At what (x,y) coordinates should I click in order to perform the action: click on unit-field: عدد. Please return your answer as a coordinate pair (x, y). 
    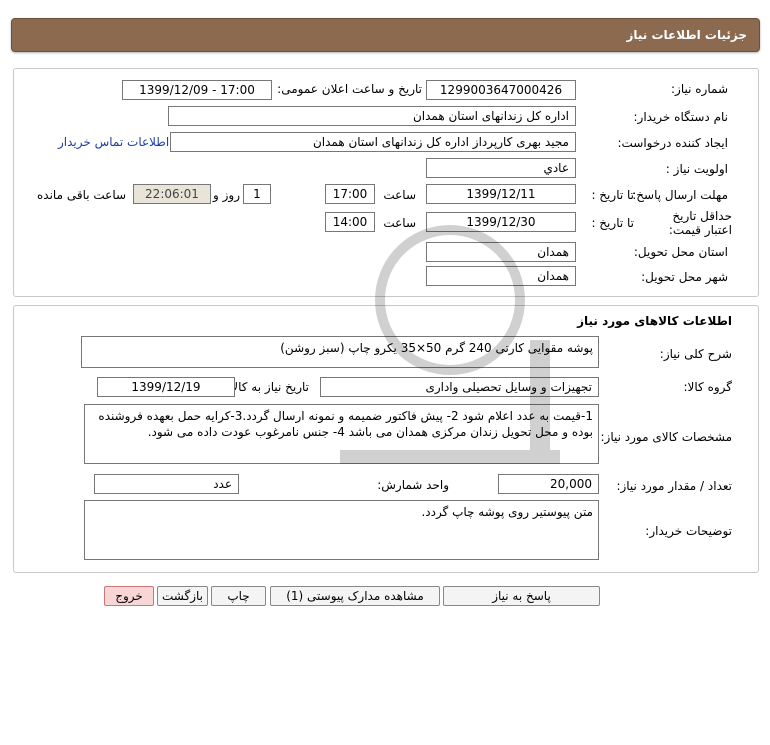
    Looking at the image, I should click on (166, 484).